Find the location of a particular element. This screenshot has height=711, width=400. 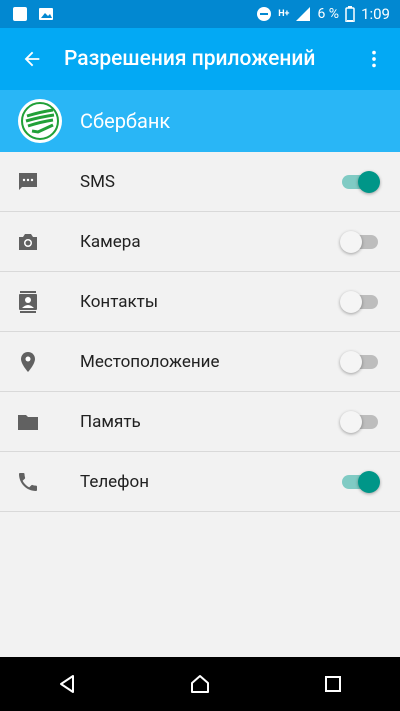

contacts-icon is located at coordinates (28, 302).